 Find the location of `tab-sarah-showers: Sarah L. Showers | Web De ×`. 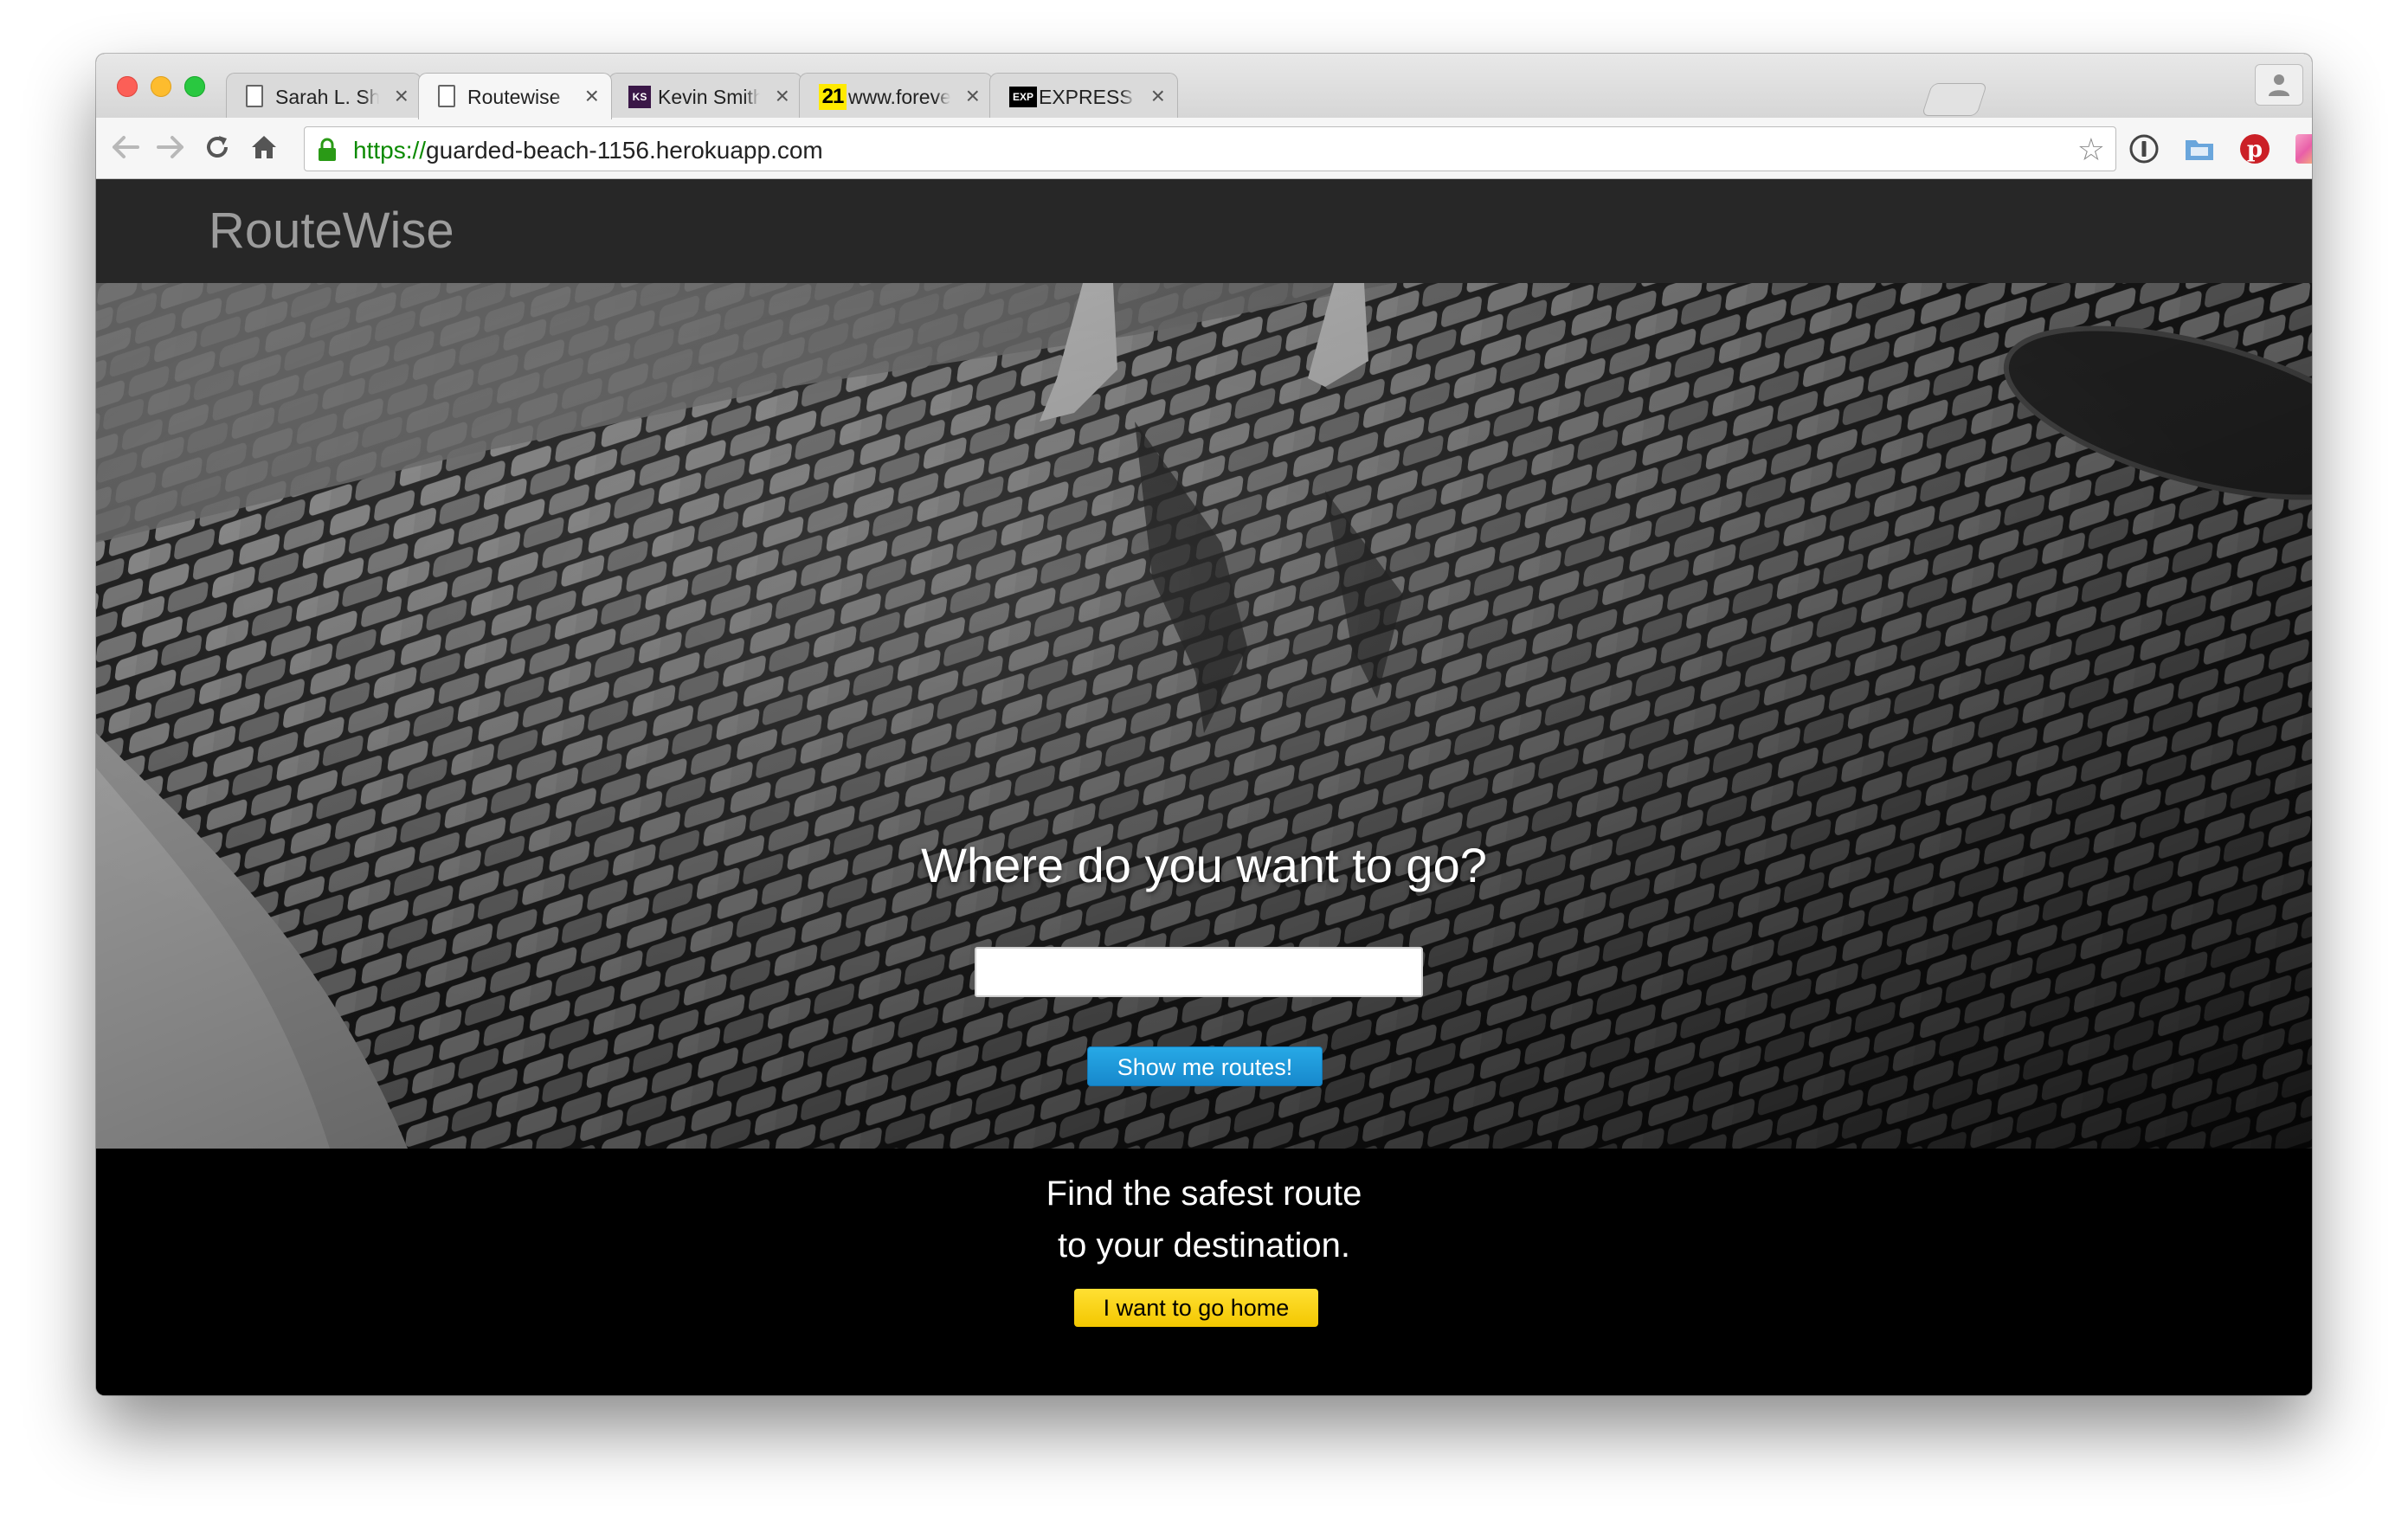

tab-sarah-showers: Sarah L. Showers | Web De × is located at coordinates (324, 96).